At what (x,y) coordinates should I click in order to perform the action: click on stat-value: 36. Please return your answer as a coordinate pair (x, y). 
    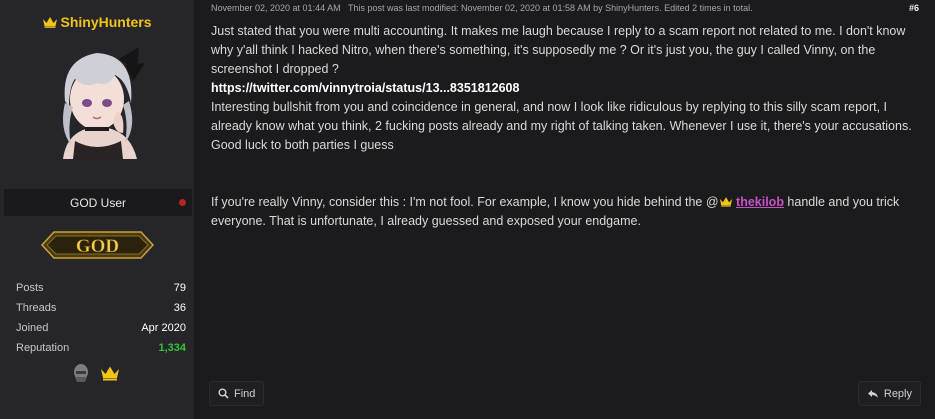
    Looking at the image, I should click on (180, 308).